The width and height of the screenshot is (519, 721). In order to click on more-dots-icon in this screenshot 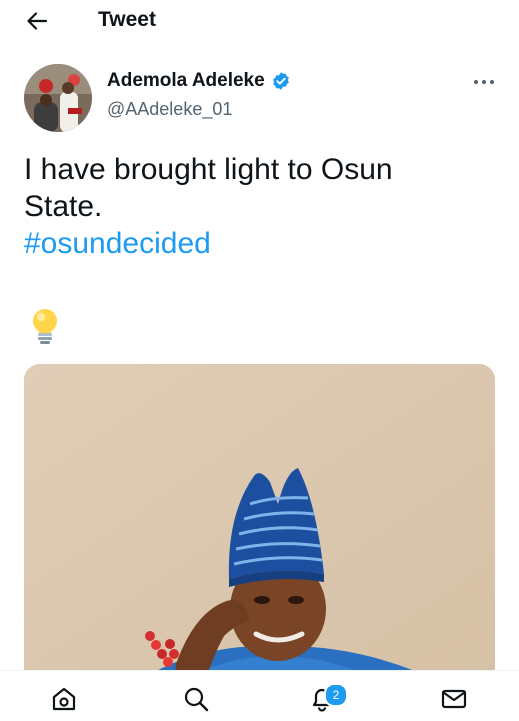, I will do `click(484, 82)`.